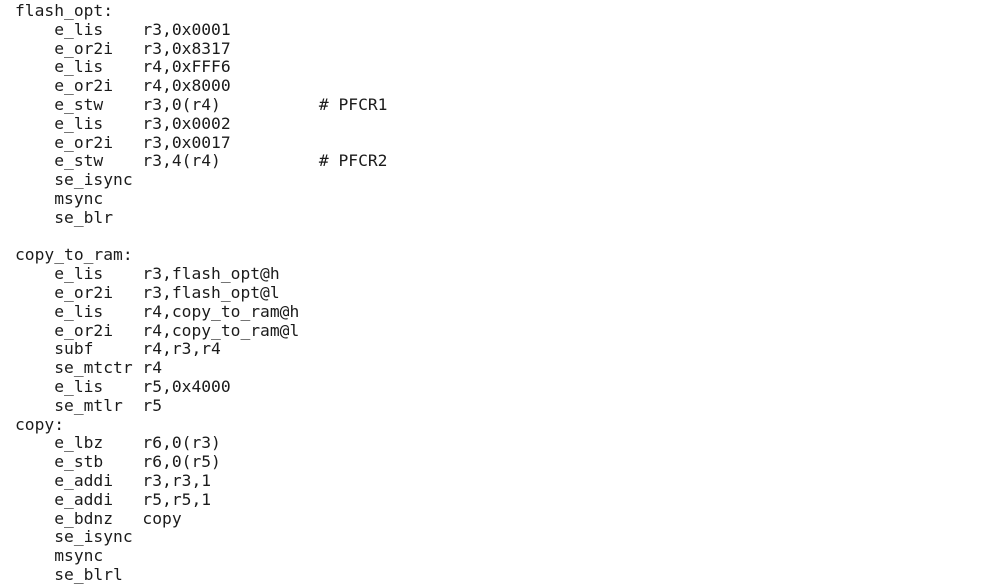 The image size is (999, 588). I want to click on code-line: se_mtctr r4, so click(89, 368).